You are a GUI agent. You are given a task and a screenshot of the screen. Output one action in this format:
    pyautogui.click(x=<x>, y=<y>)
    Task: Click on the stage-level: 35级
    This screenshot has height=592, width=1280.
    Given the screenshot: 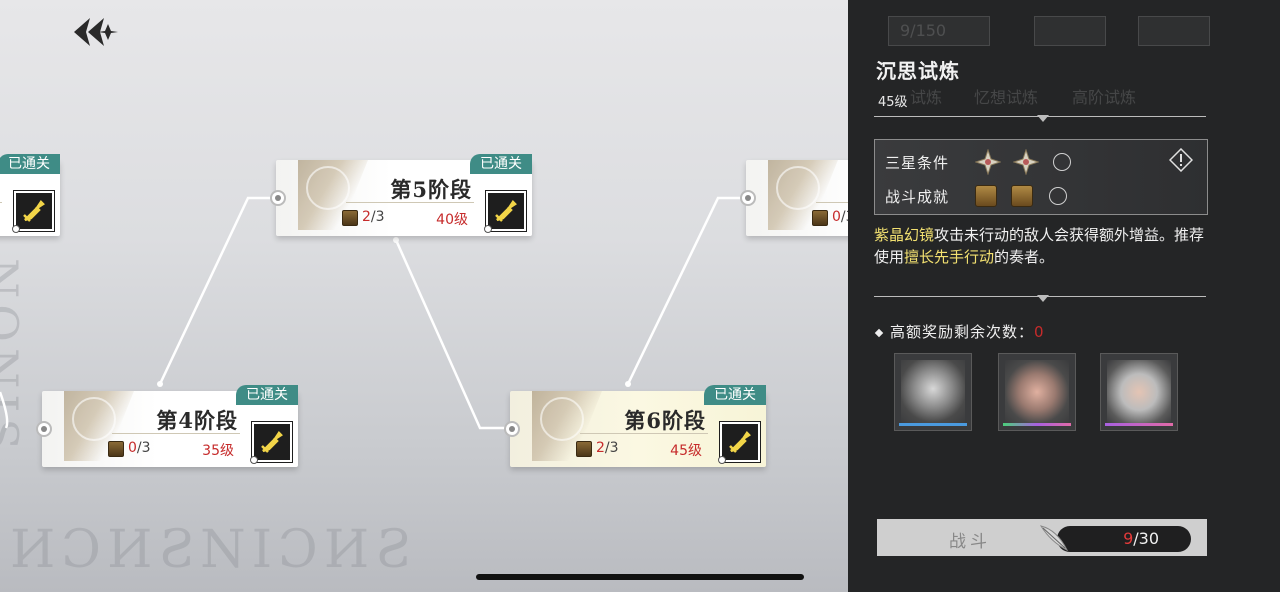 What is the action you would take?
    pyautogui.click(x=218, y=451)
    